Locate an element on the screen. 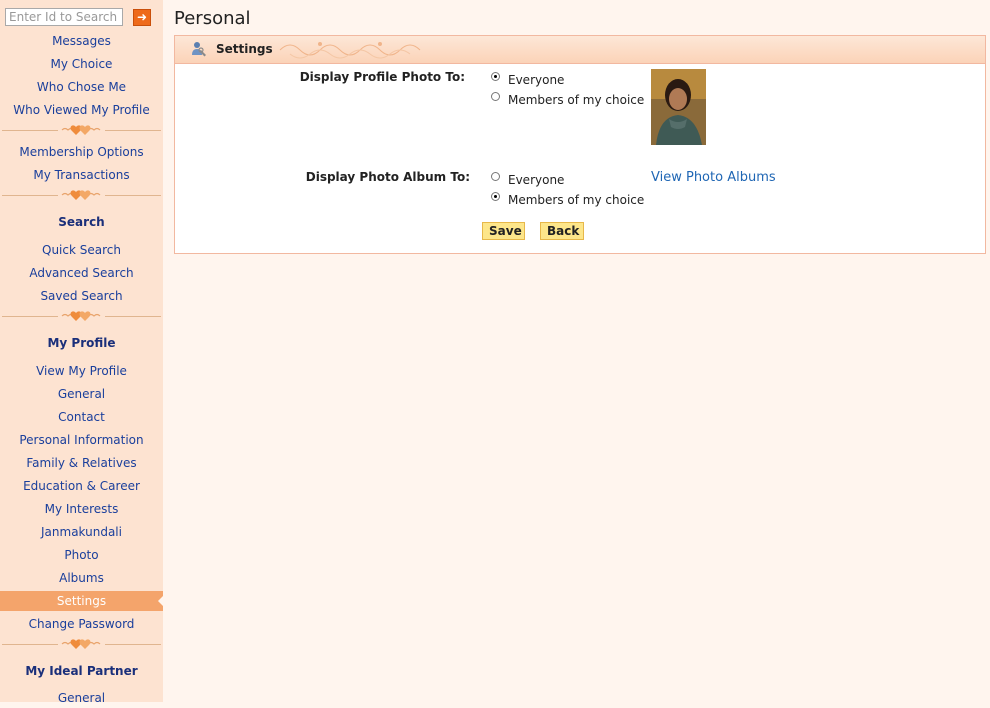 The height and width of the screenshot is (708, 990). sidebar-item-saved-search: Saved Search is located at coordinates (81, 296).